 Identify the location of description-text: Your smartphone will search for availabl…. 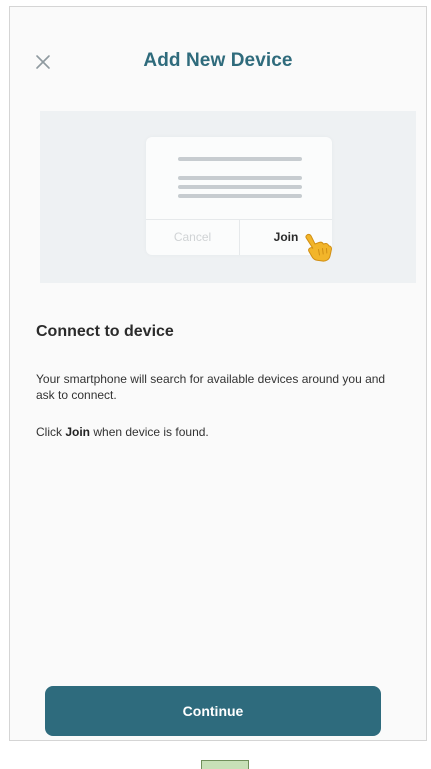
(211, 387).